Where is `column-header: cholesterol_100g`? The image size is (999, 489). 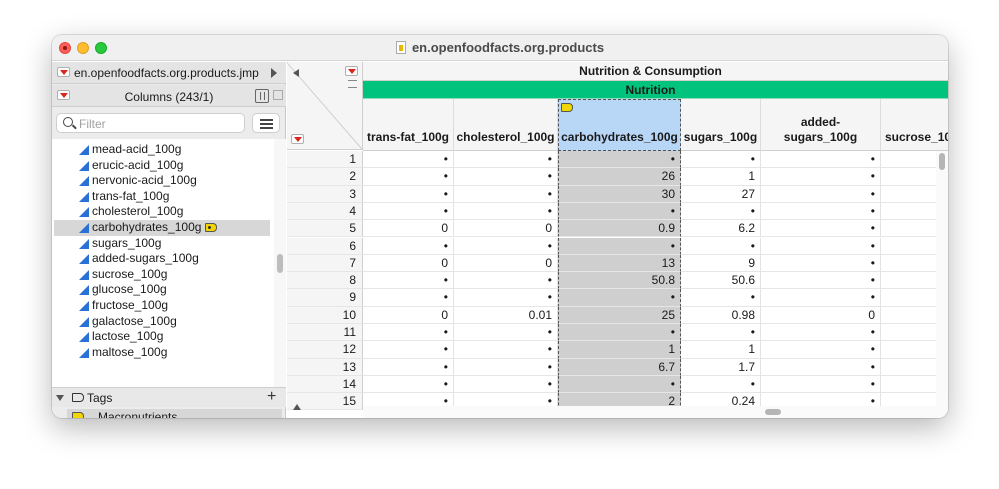 column-header: cholesterol_100g is located at coordinates (506, 125).